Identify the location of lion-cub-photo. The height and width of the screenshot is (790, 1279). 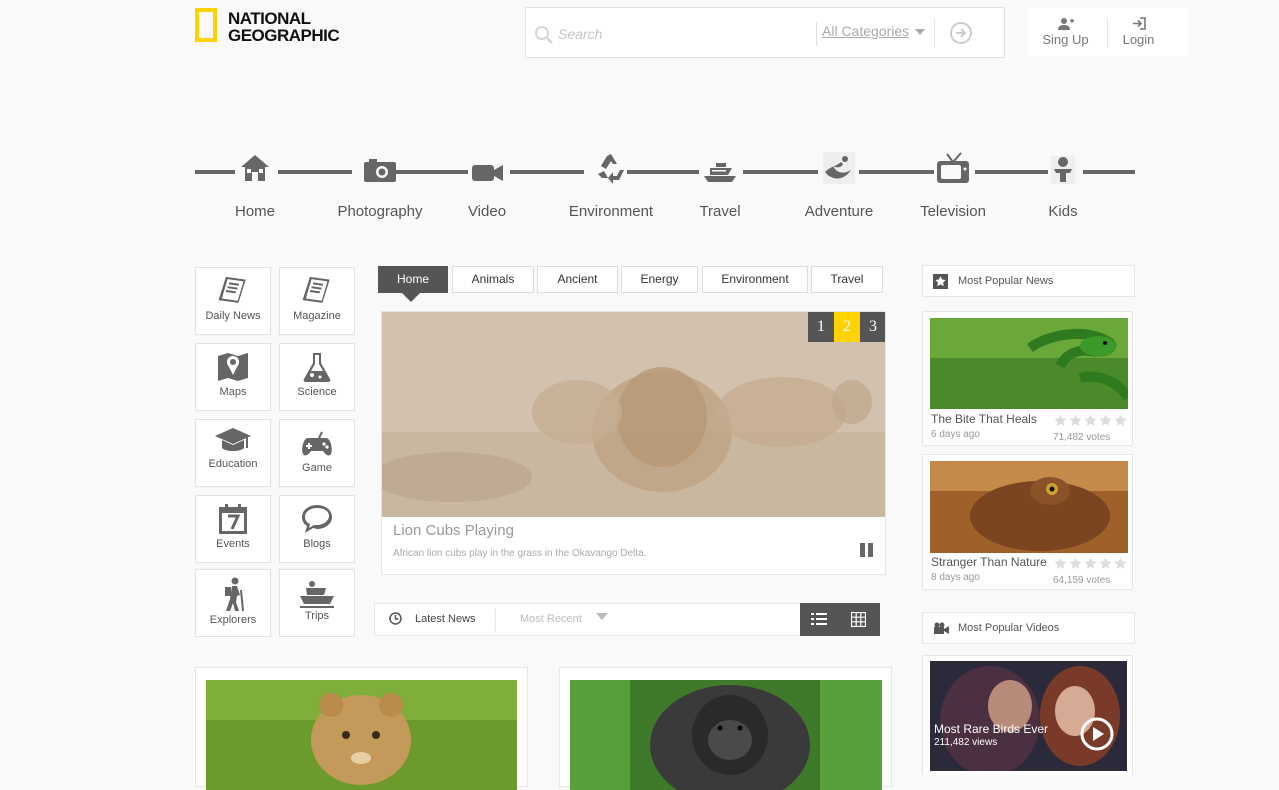
(361, 735).